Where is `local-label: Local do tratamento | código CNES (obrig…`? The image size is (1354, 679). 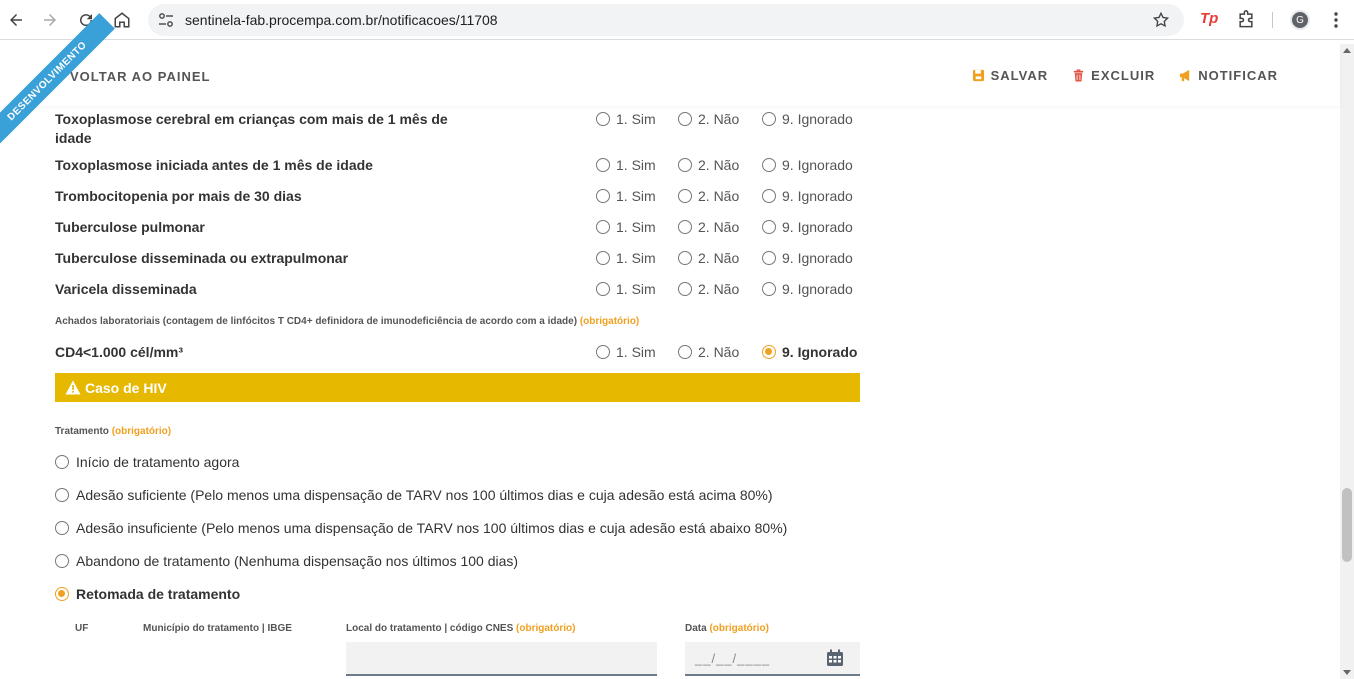 local-label: Local do tratamento | código CNES (obrig… is located at coordinates (461, 628).